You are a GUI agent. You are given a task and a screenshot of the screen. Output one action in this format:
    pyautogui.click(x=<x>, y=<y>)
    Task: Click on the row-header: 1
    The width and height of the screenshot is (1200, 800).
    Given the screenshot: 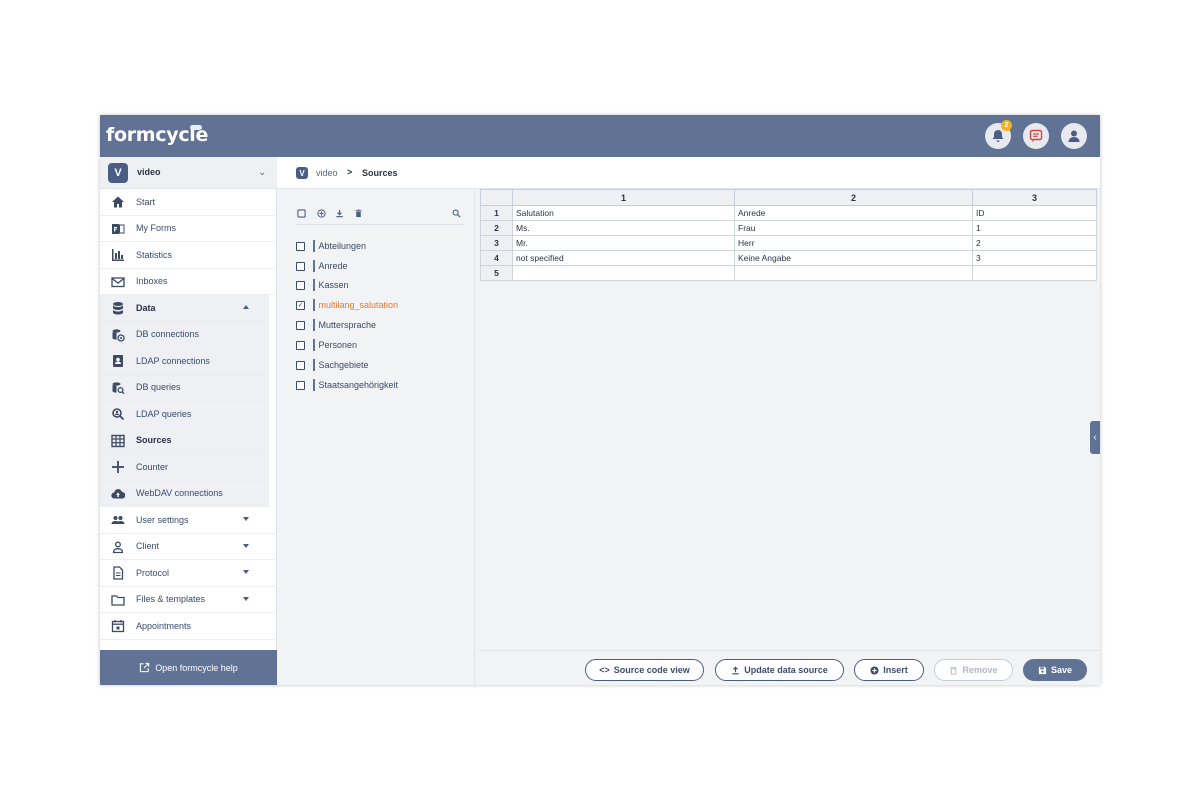 What is the action you would take?
    pyautogui.click(x=496, y=213)
    